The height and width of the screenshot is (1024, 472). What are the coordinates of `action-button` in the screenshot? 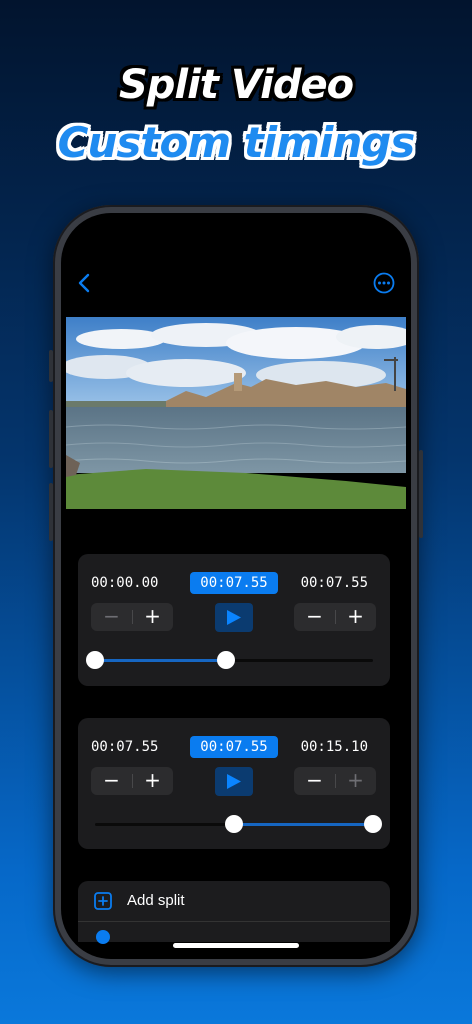 It's located at (51, 366).